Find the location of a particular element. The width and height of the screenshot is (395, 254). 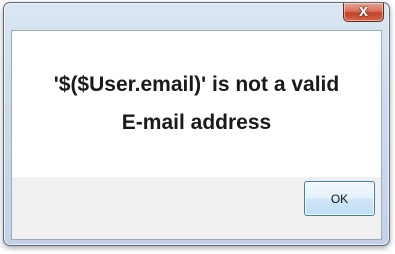

close-icon: X is located at coordinates (363, 12).